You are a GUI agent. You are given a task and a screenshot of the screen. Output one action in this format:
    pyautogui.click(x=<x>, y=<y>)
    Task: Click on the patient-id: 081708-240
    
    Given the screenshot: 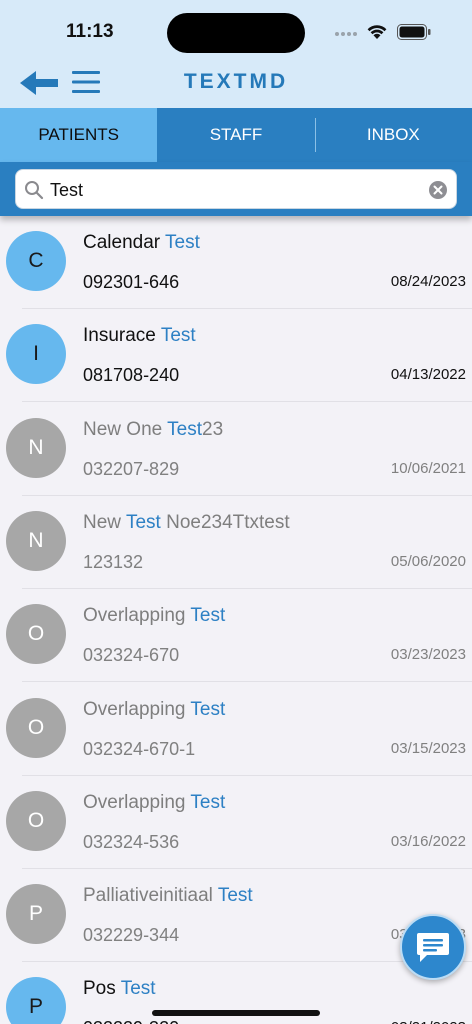 What is the action you would take?
    pyautogui.click(x=131, y=375)
    